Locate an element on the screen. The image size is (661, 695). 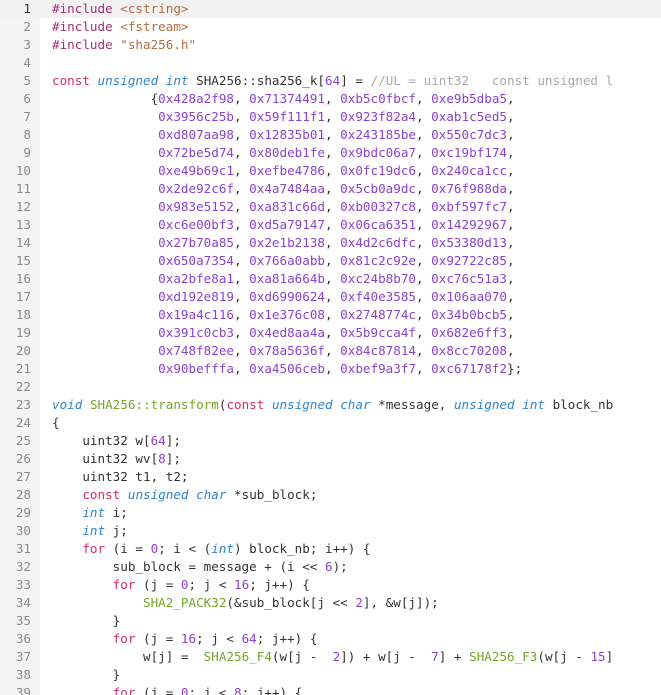
code-line: 33 for (j = 0; j < 16; j++) { is located at coordinates (330, 585).